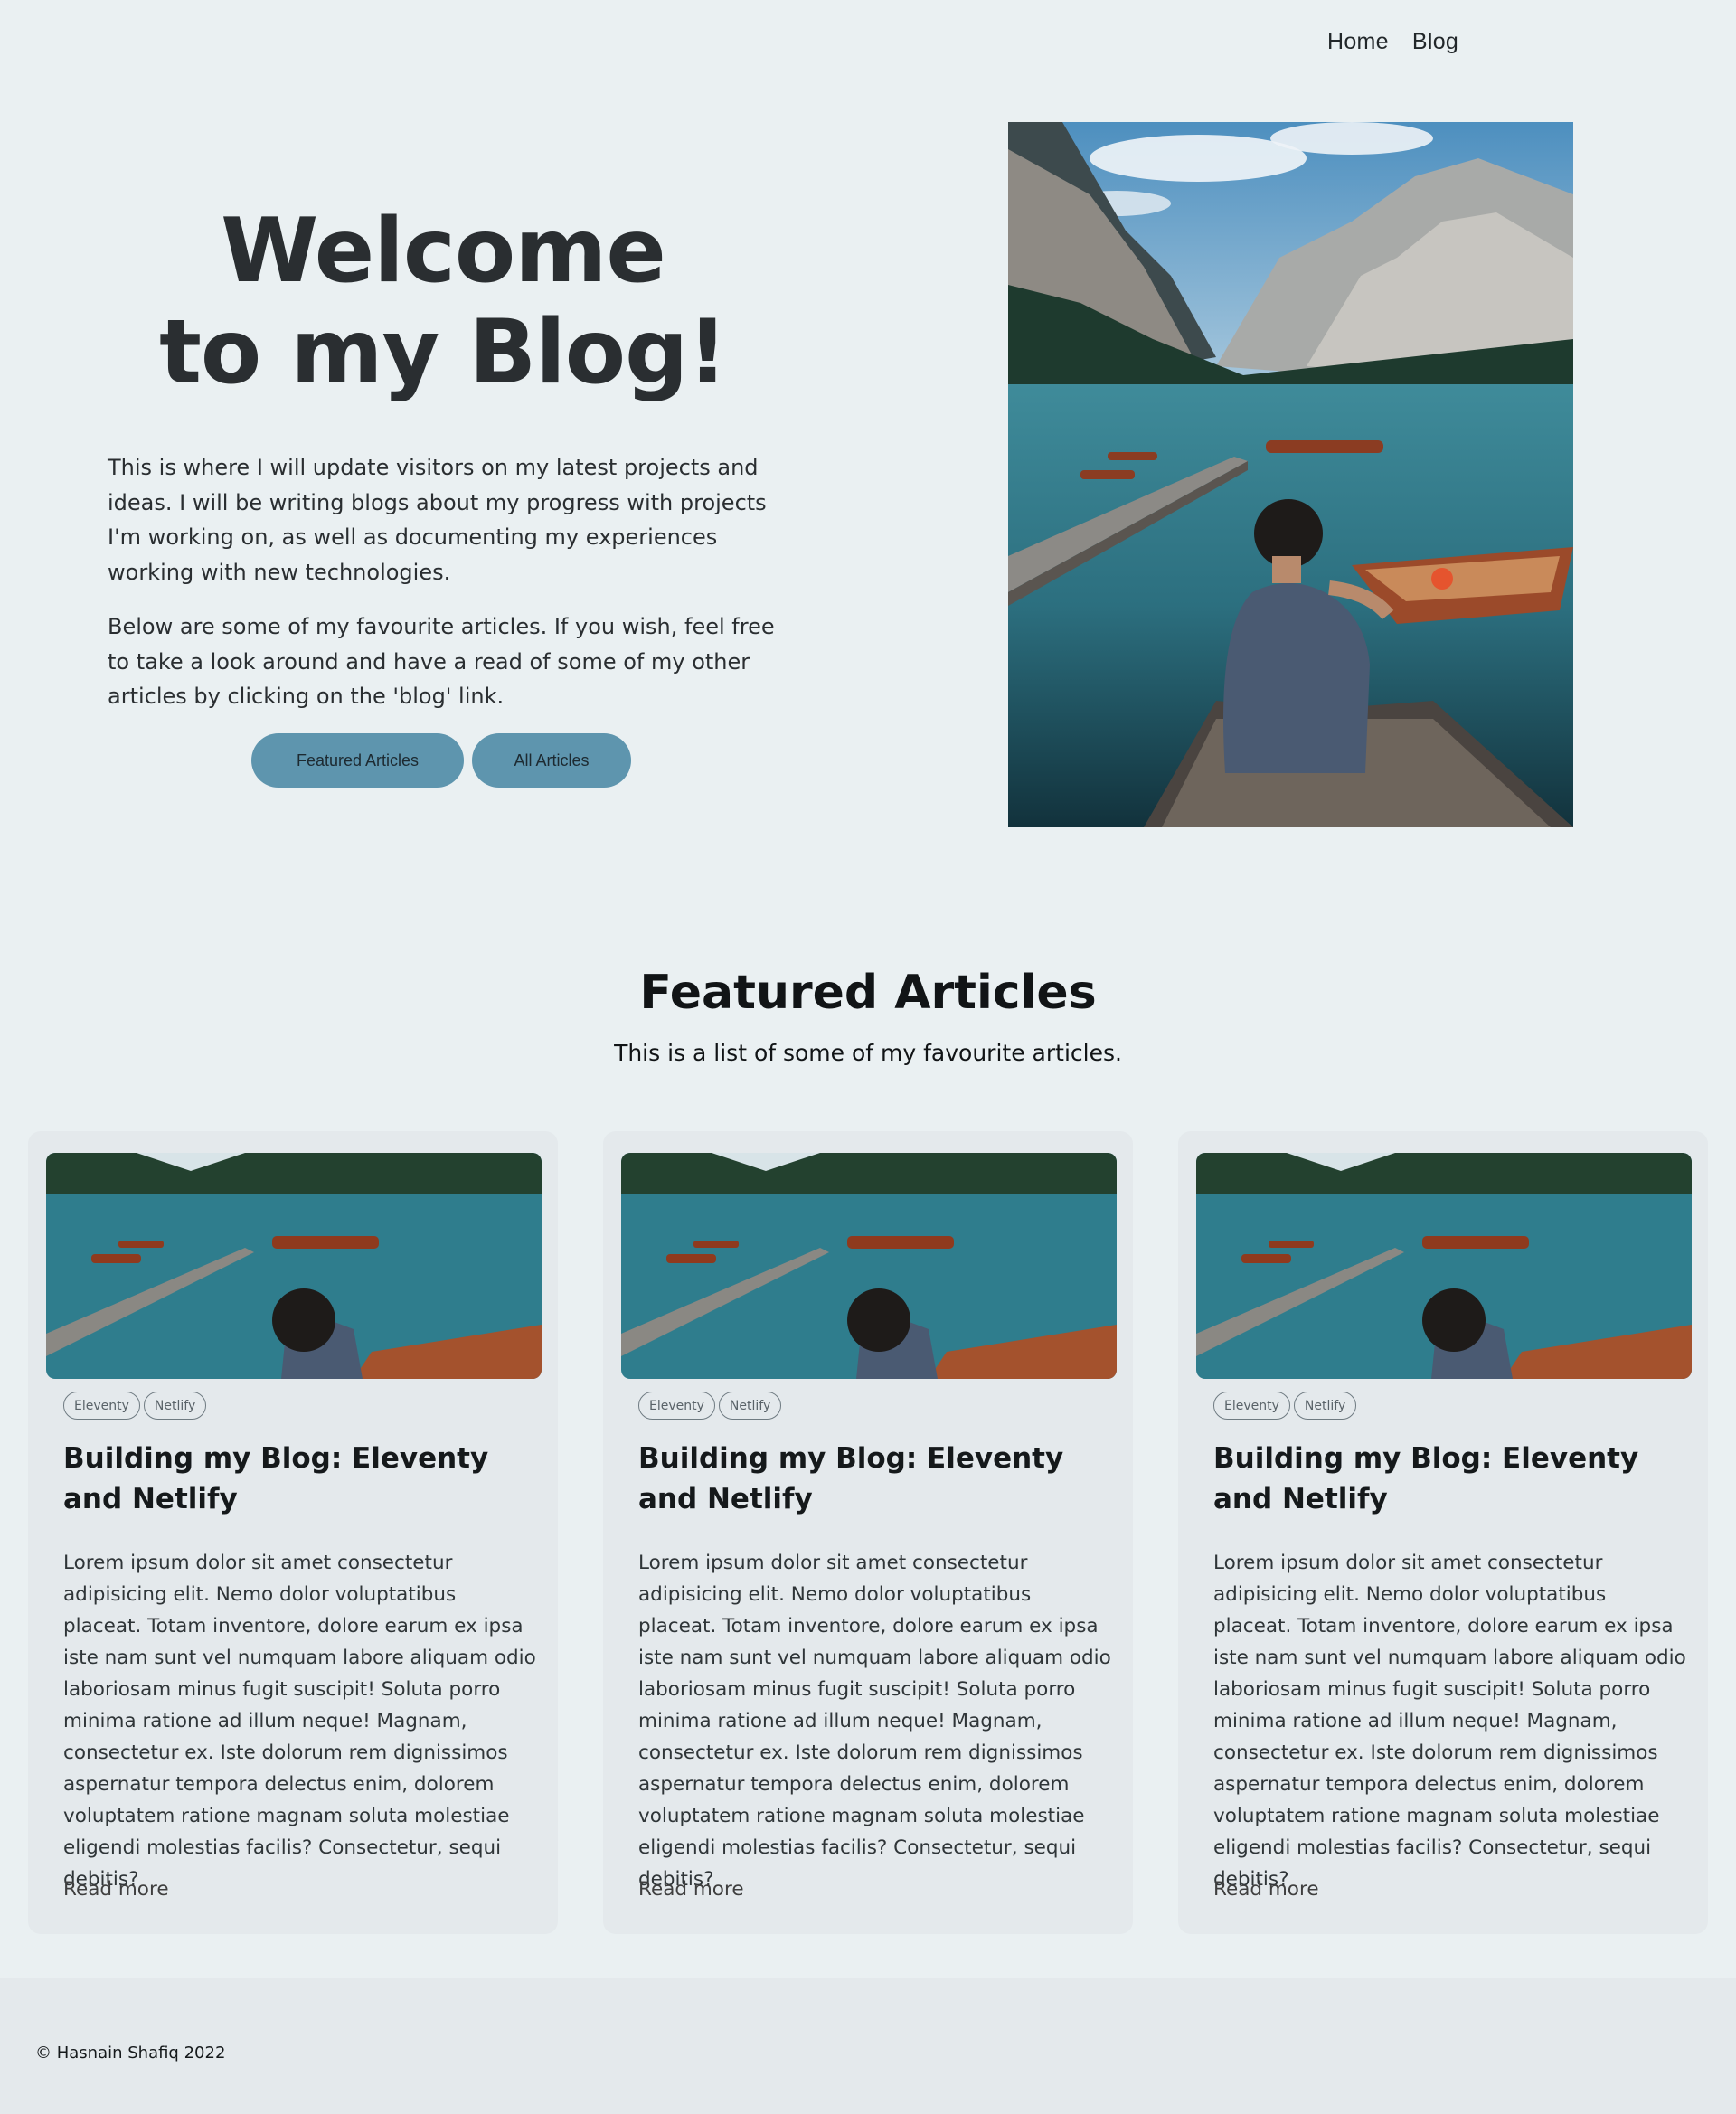  What do you see at coordinates (444, 252) in the screenshot?
I see `hero-title-line1: Welcome` at bounding box center [444, 252].